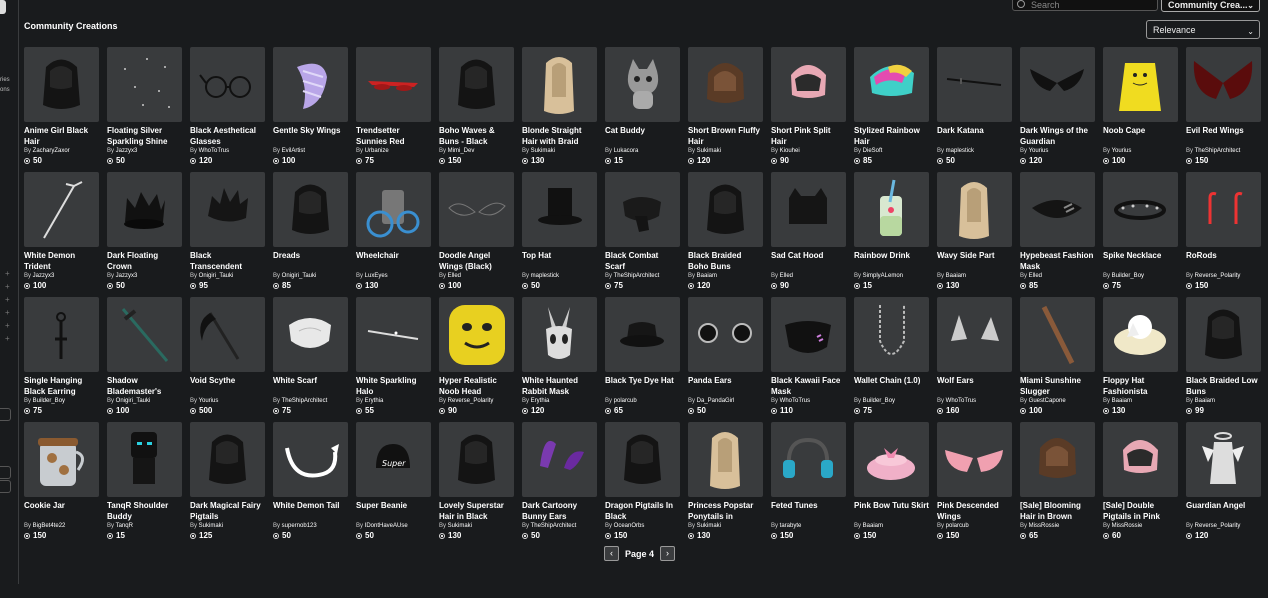 The height and width of the screenshot is (598, 1268). I want to click on catalog-item: Wolf Ears By WhoToTrus 160, so click(974, 357).